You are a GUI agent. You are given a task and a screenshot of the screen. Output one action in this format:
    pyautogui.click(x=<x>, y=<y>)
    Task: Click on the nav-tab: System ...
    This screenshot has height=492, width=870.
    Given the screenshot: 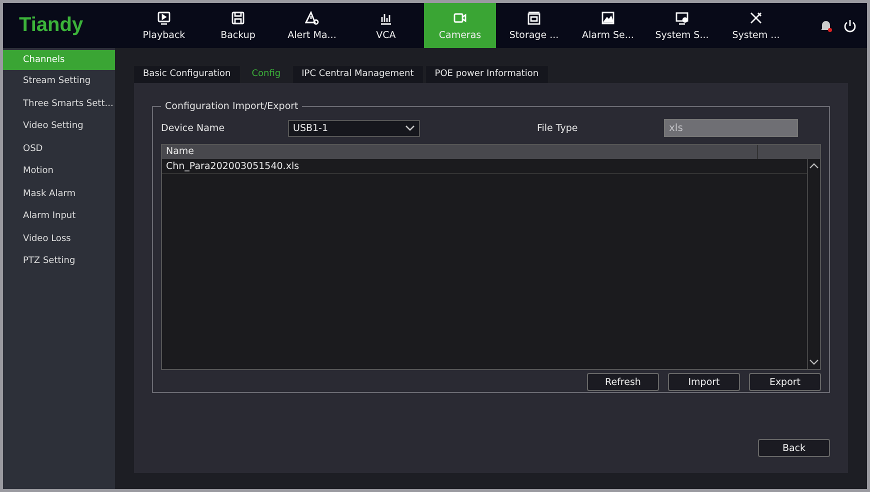 What is the action you would take?
    pyautogui.click(x=756, y=25)
    